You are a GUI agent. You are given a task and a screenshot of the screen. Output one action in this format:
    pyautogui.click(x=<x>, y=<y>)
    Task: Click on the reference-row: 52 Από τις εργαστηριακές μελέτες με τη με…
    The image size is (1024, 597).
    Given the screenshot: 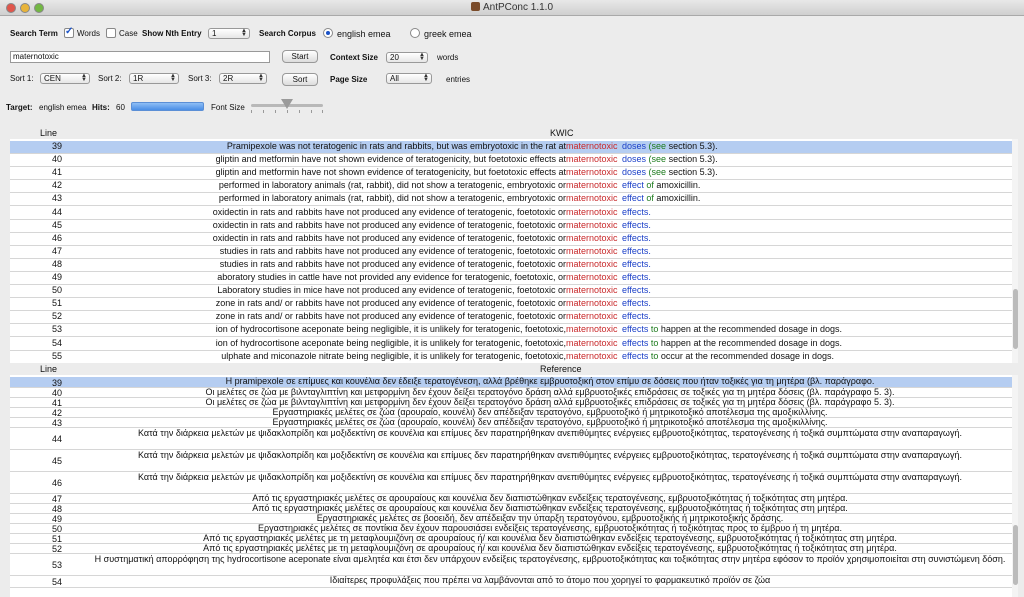 What is the action you would take?
    pyautogui.click(x=514, y=549)
    